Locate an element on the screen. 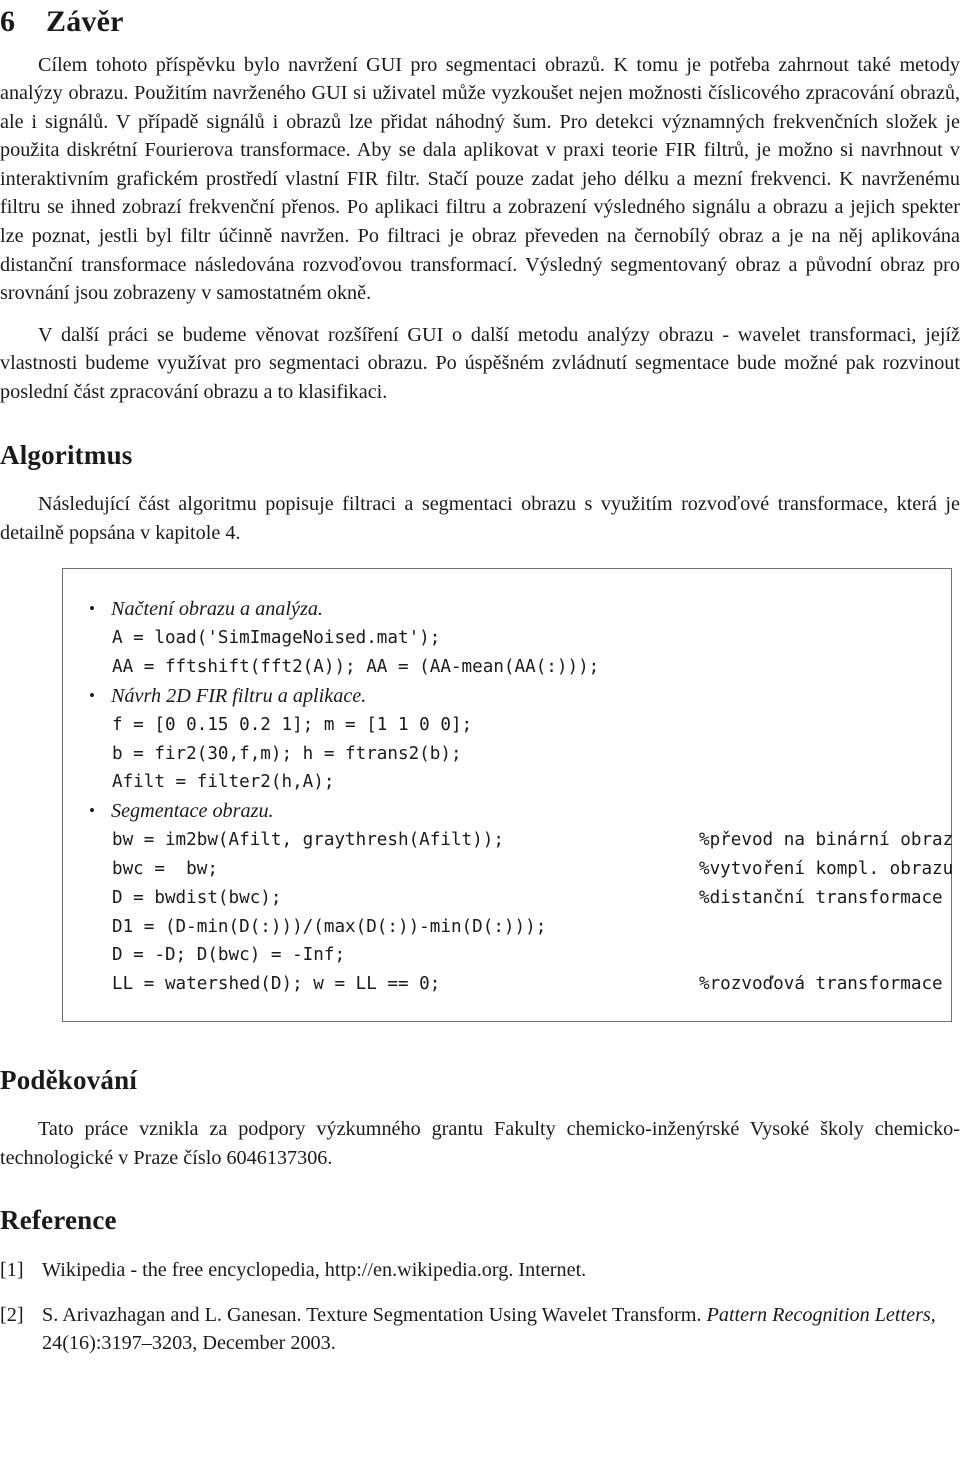  algorithm-heading: Algoritmus is located at coordinates (66, 454).